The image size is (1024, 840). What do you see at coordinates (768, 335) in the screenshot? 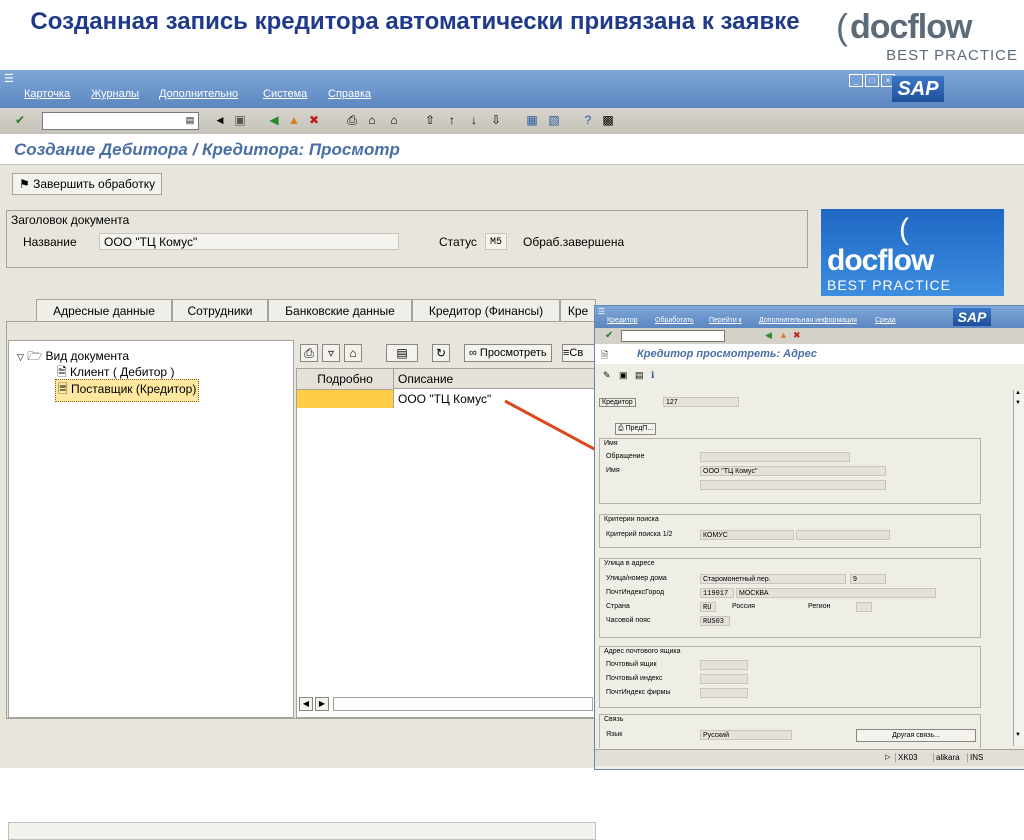
I see `popup-back-icon: ◀` at bounding box center [768, 335].